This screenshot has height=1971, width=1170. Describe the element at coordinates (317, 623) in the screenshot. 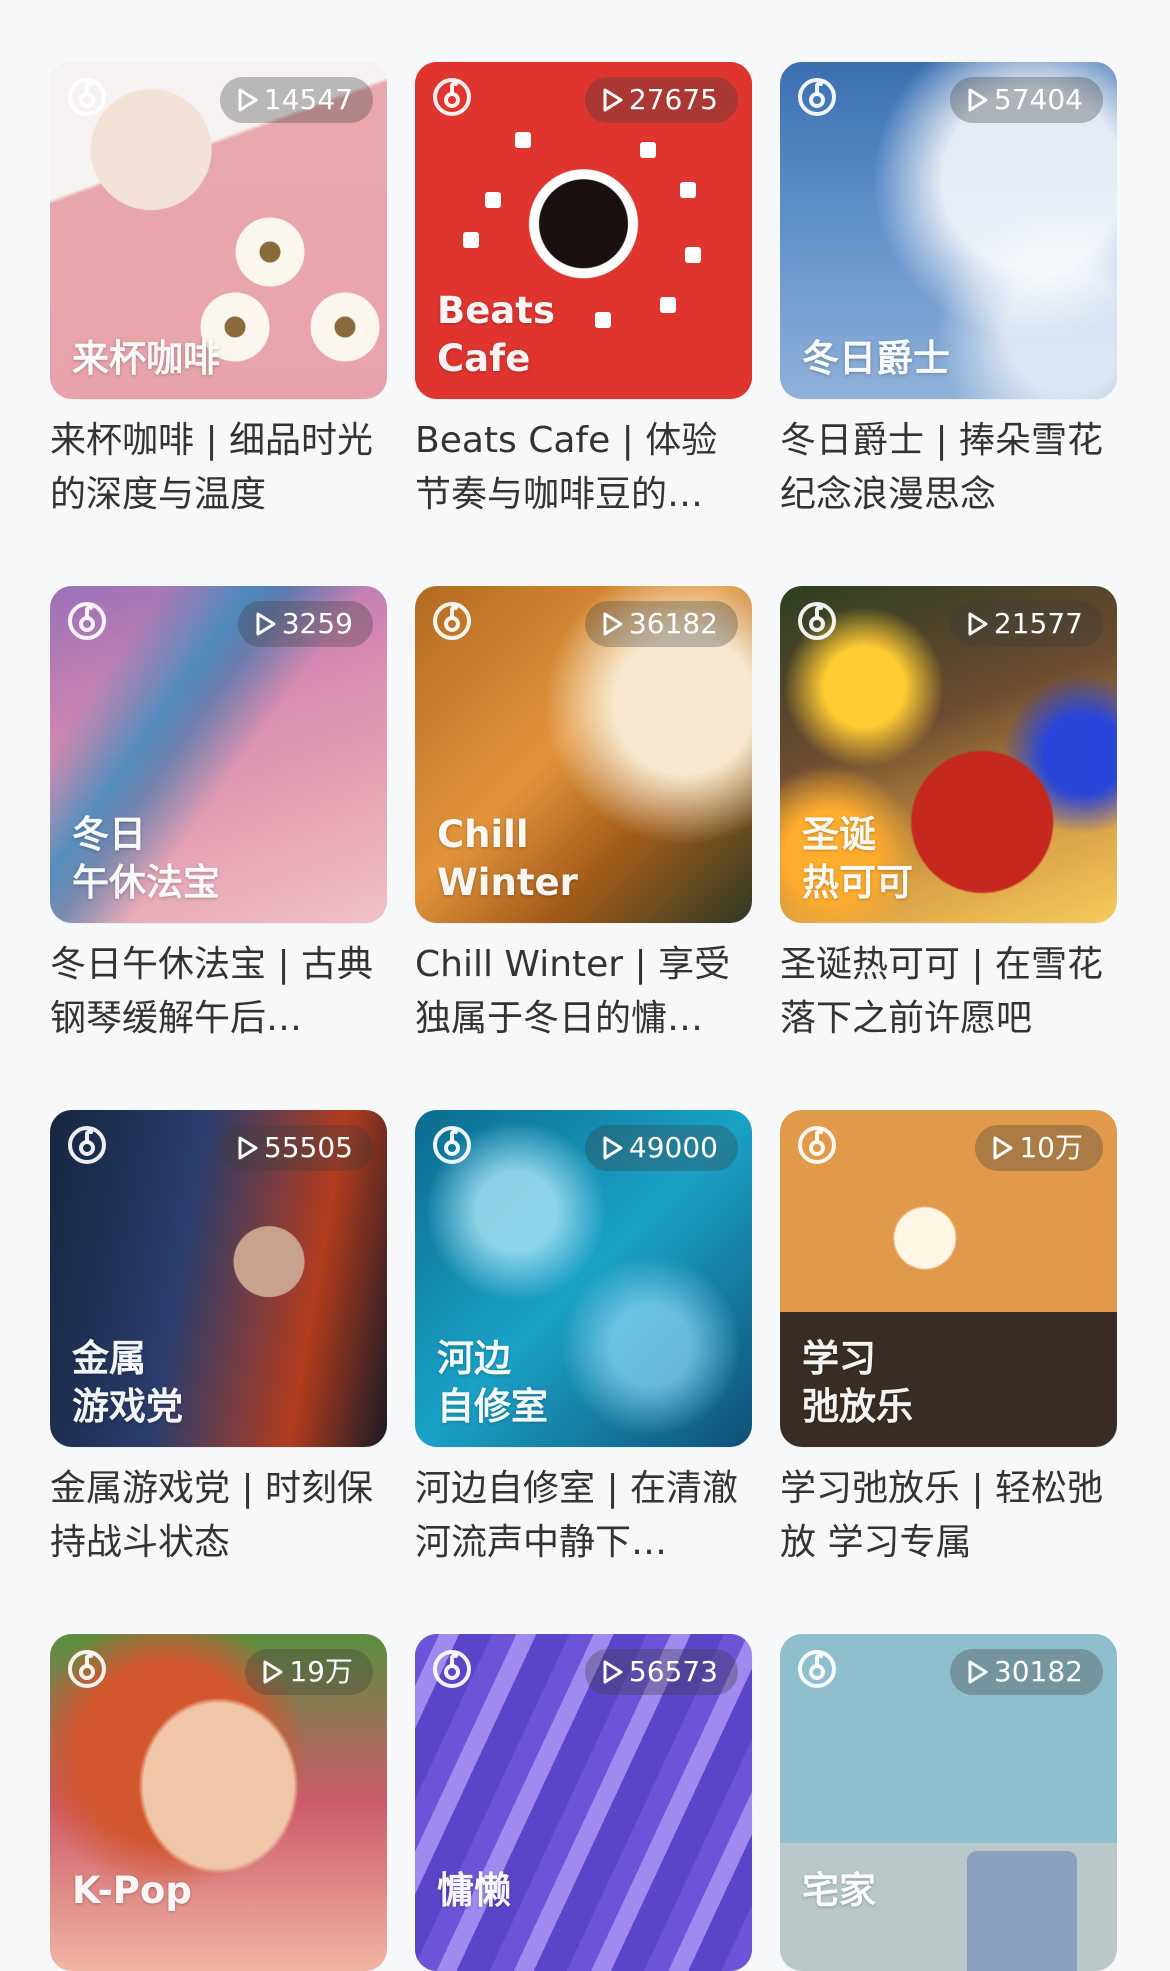

I see `play-count: 3259` at that location.